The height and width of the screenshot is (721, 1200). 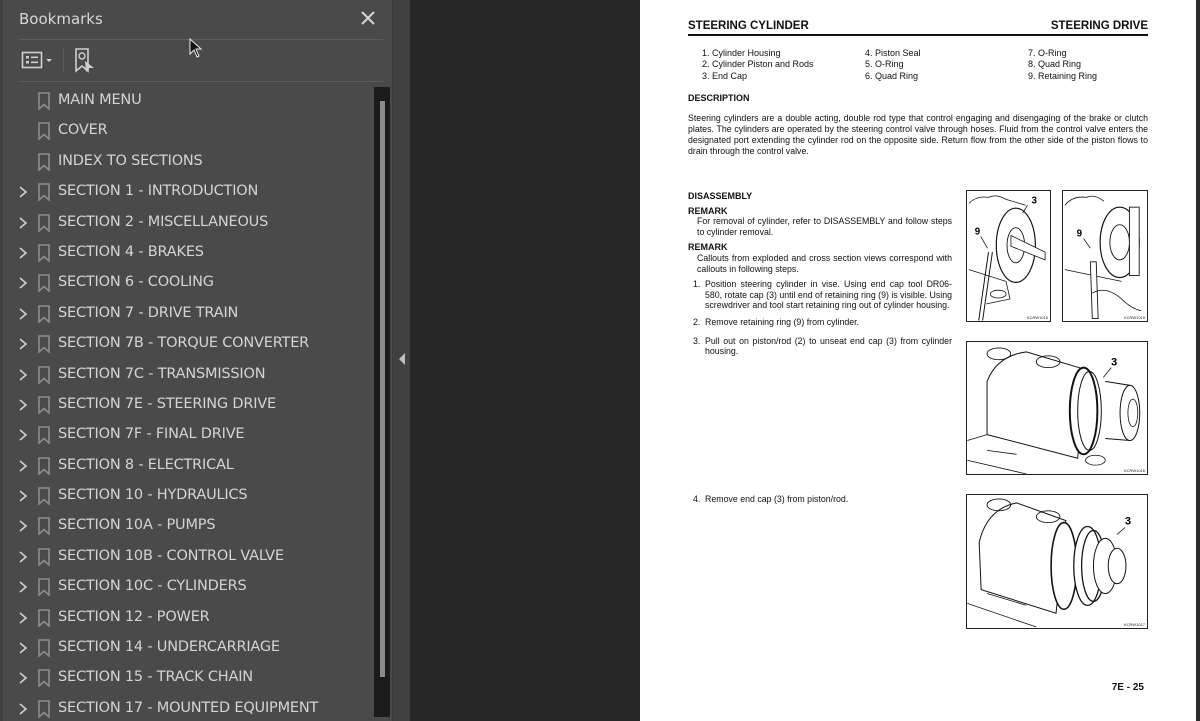 What do you see at coordinates (188, 101) in the screenshot?
I see `bookmark-item: MAIN MENU` at bounding box center [188, 101].